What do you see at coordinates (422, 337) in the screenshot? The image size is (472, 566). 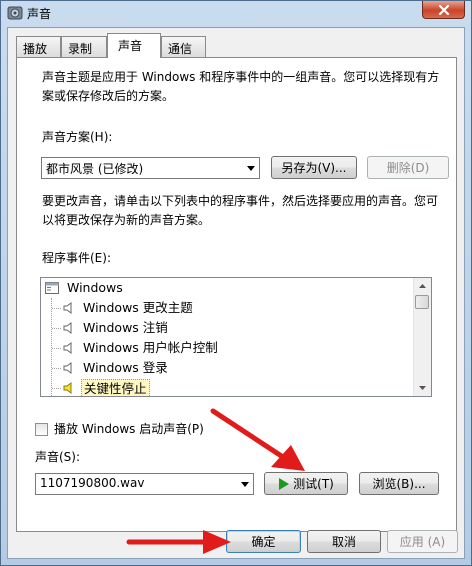 I see `events-scrollbar` at bounding box center [422, 337].